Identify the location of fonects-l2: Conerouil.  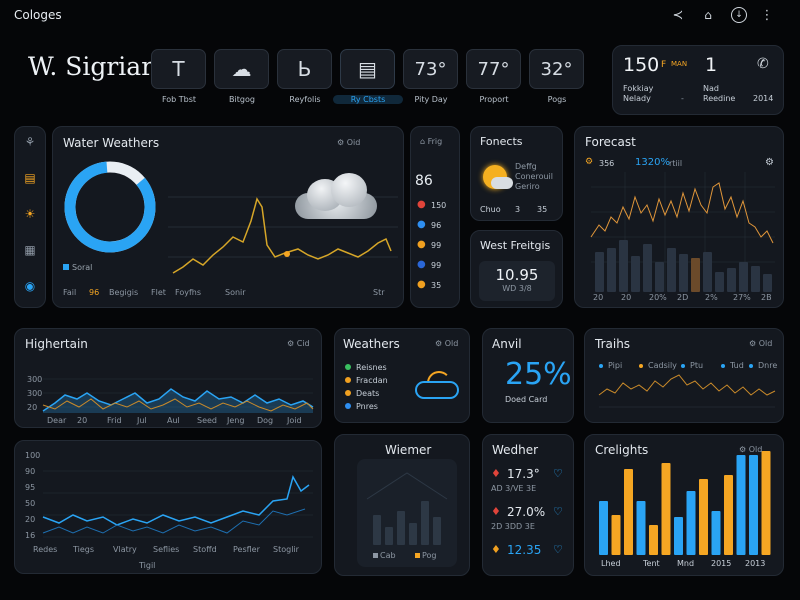
(534, 176).